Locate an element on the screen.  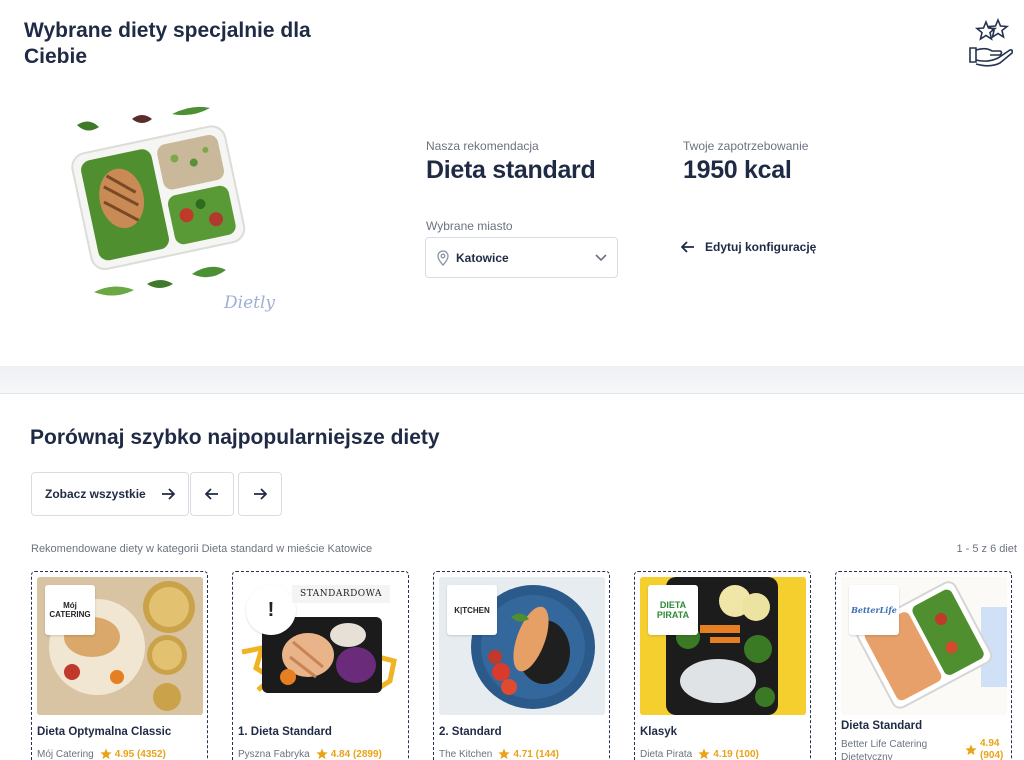
diet-card-rating: 4.19 (100) is located at coordinates (728, 754).